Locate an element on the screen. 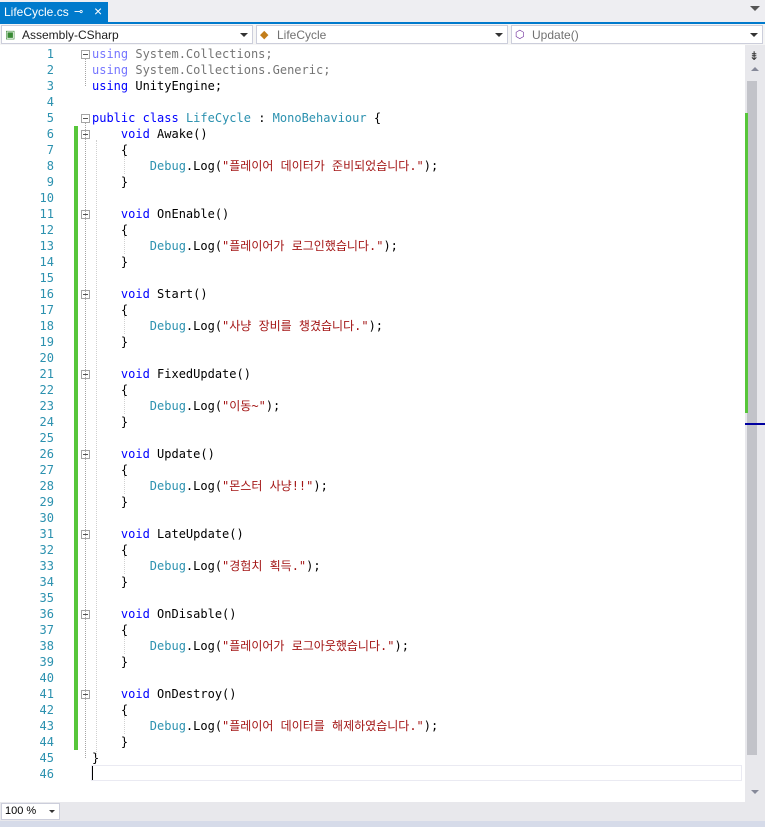 Image resolution: width=765 pixels, height=827 pixels. code-line: 24 } is located at coordinates (372, 422).